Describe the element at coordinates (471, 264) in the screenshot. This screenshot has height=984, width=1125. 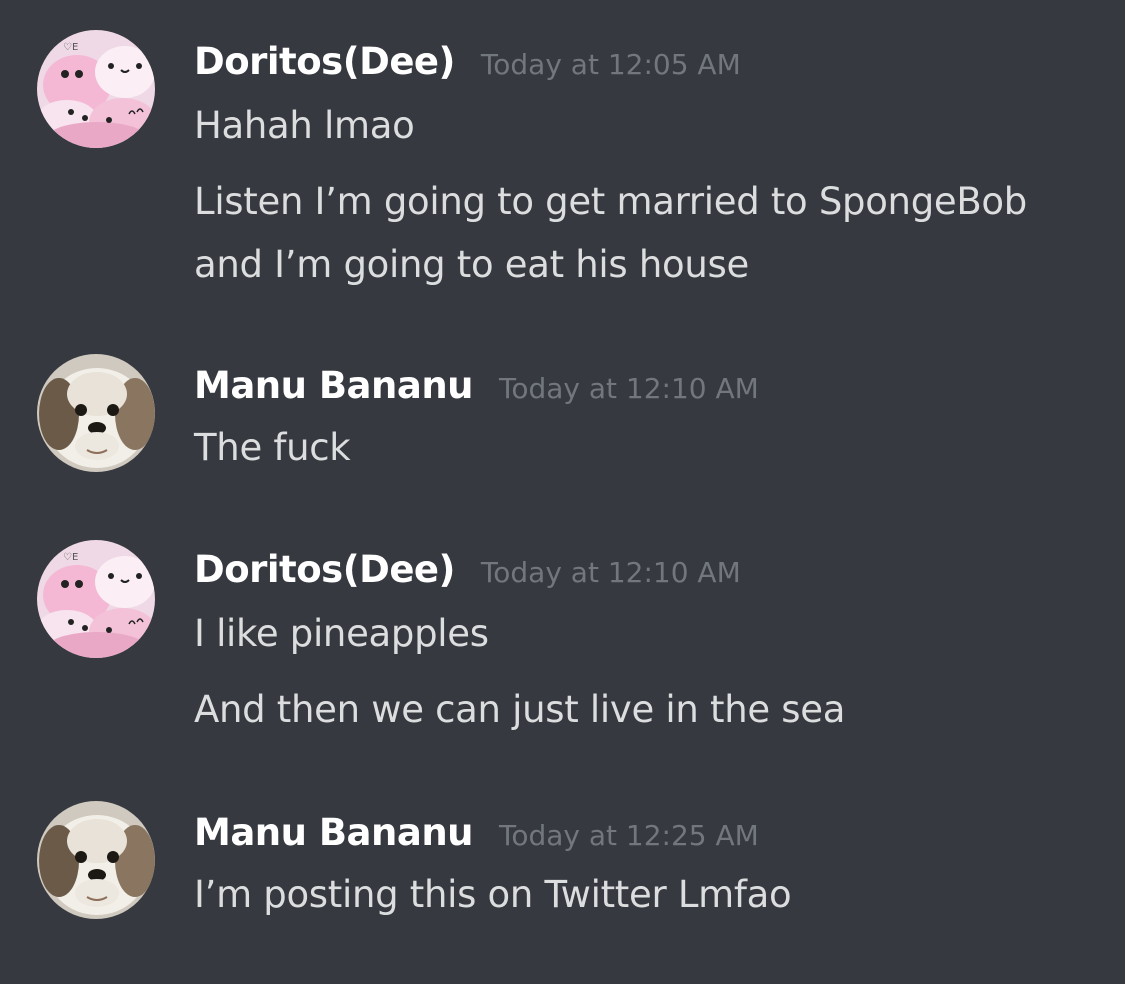
I see `message-text: and I’m going to eat his house` at that location.